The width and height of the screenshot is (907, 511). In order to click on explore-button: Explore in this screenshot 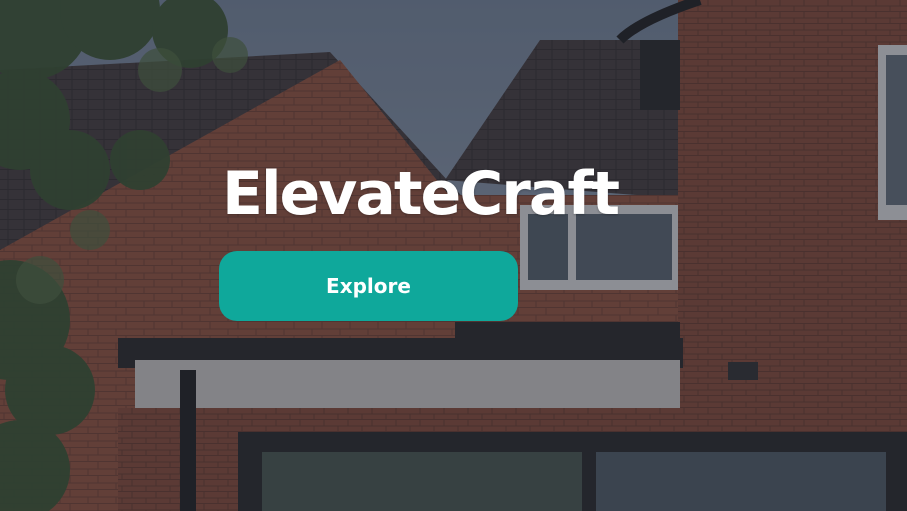, I will do `click(368, 286)`.